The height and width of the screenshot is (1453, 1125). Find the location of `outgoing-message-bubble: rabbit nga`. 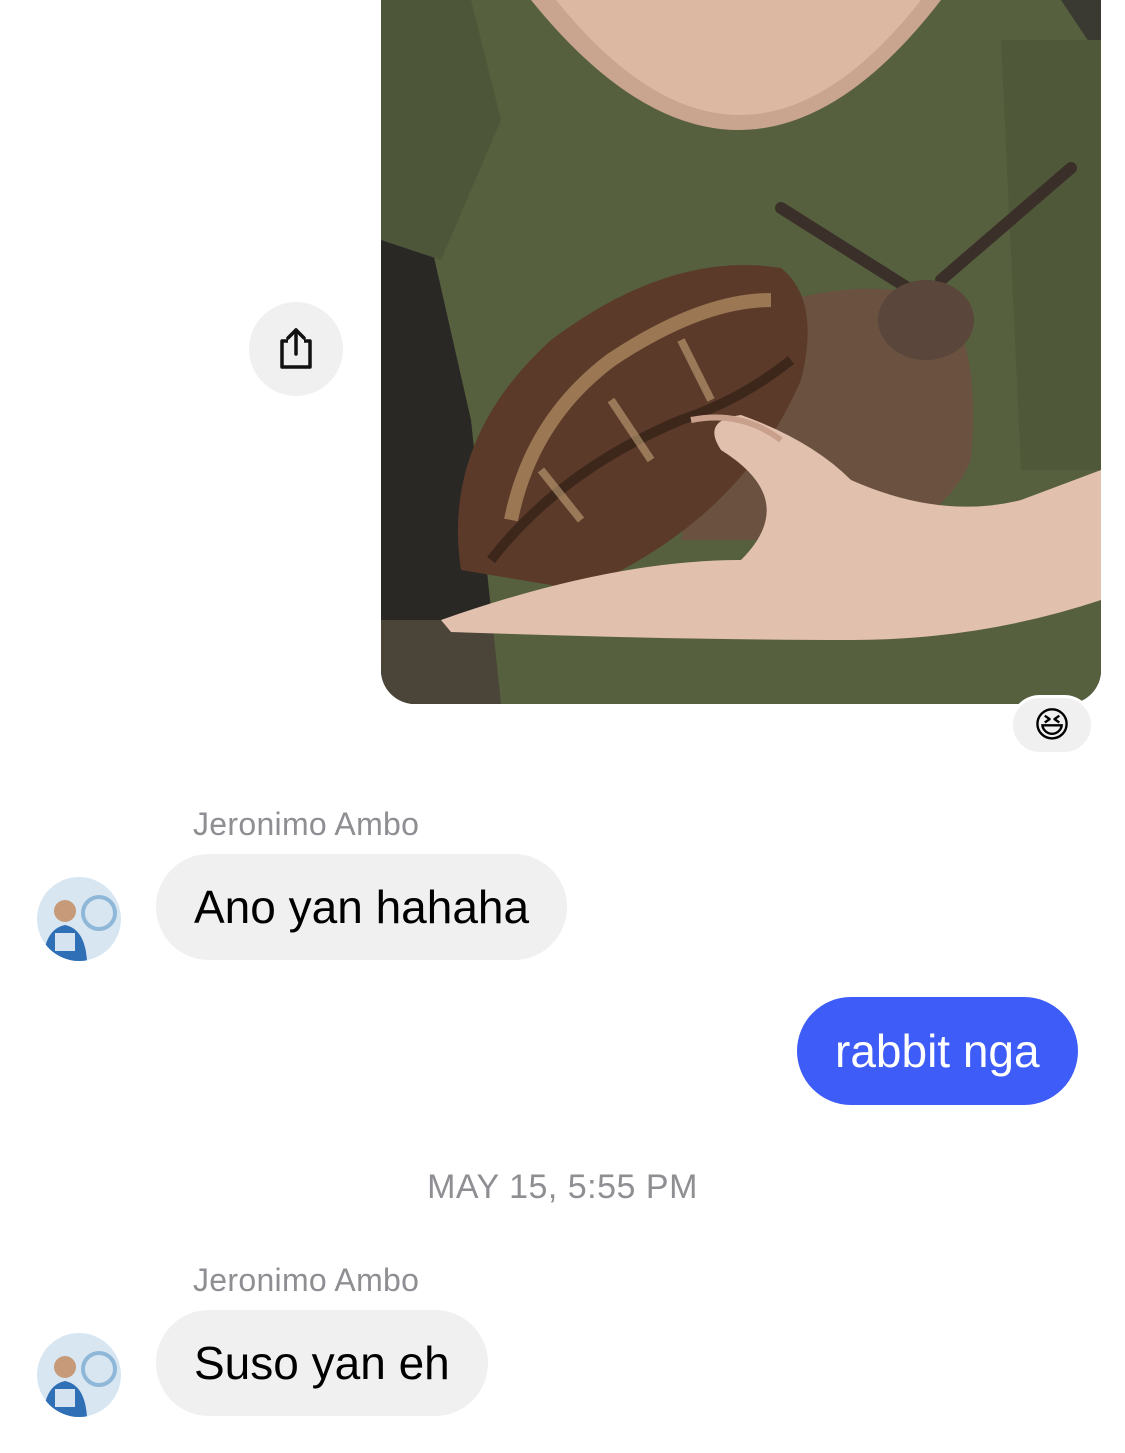

outgoing-message-bubble: rabbit nga is located at coordinates (937, 1051).